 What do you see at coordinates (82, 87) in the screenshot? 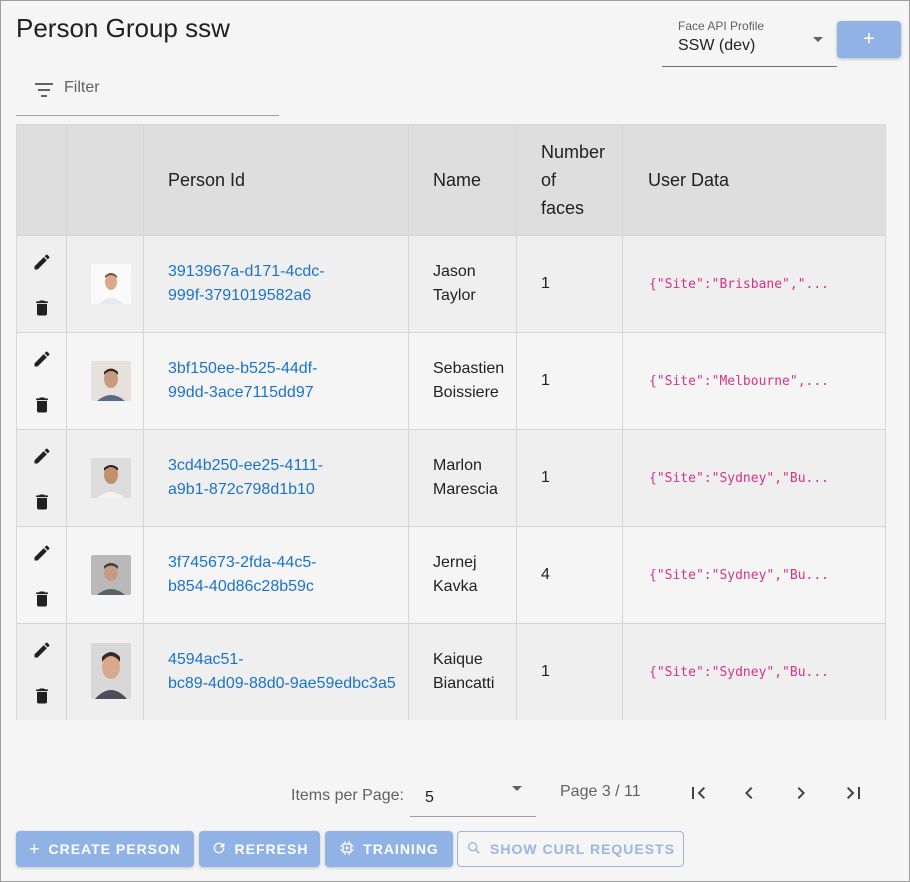
I see `filter-label: Filter` at bounding box center [82, 87].